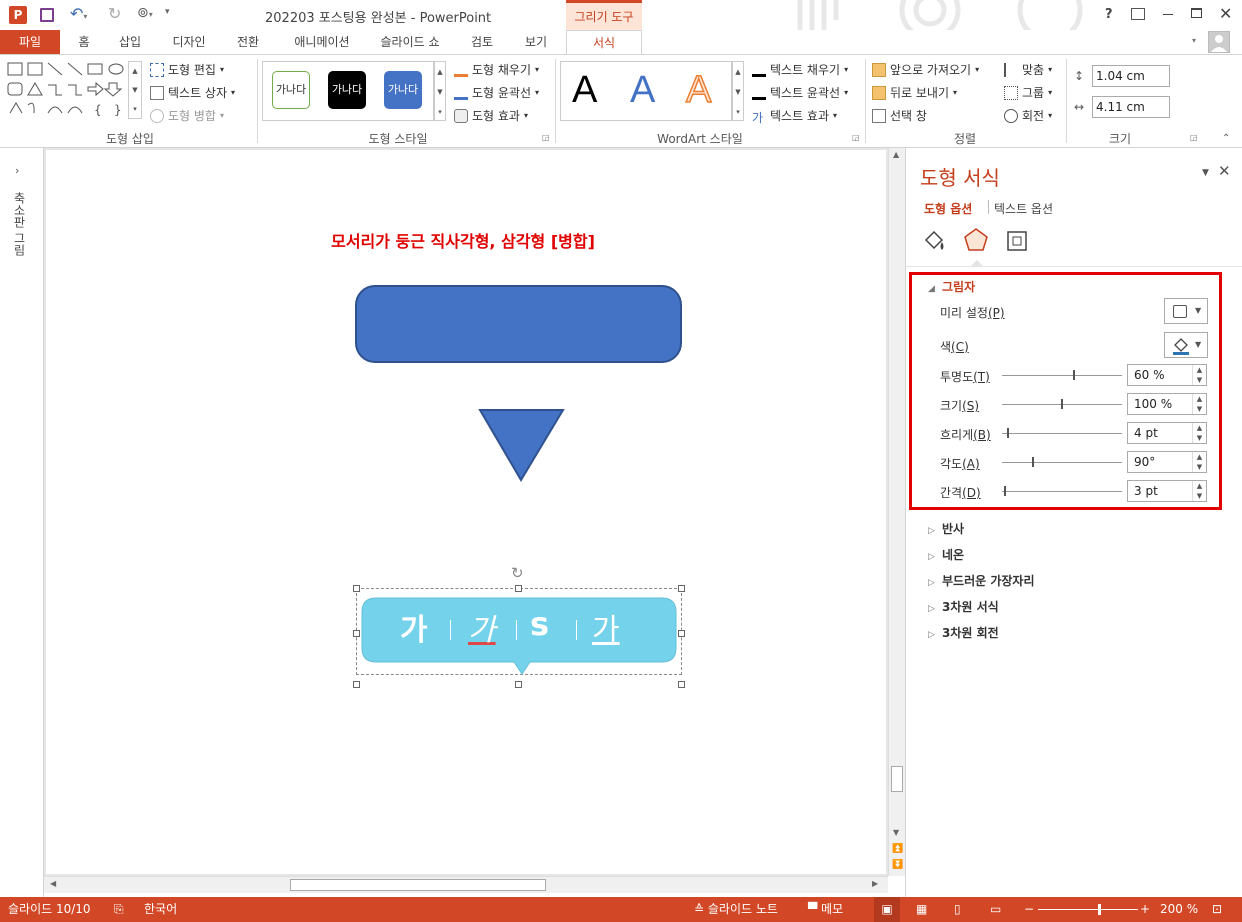 This screenshot has height=922, width=1242. What do you see at coordinates (1219, 42) in the screenshot?
I see `user-avatar` at bounding box center [1219, 42].